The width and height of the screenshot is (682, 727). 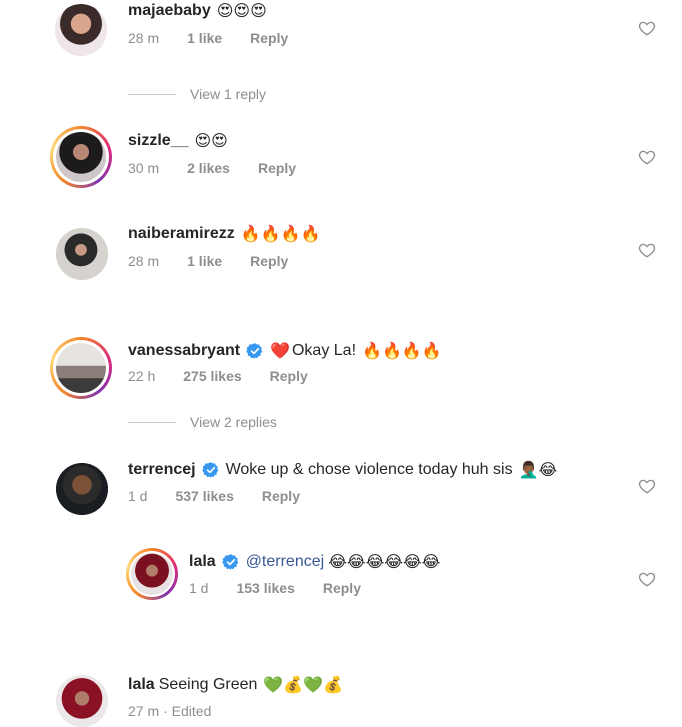 What do you see at coordinates (233, 422) in the screenshot?
I see `view-replies-label: View 2 replies` at bounding box center [233, 422].